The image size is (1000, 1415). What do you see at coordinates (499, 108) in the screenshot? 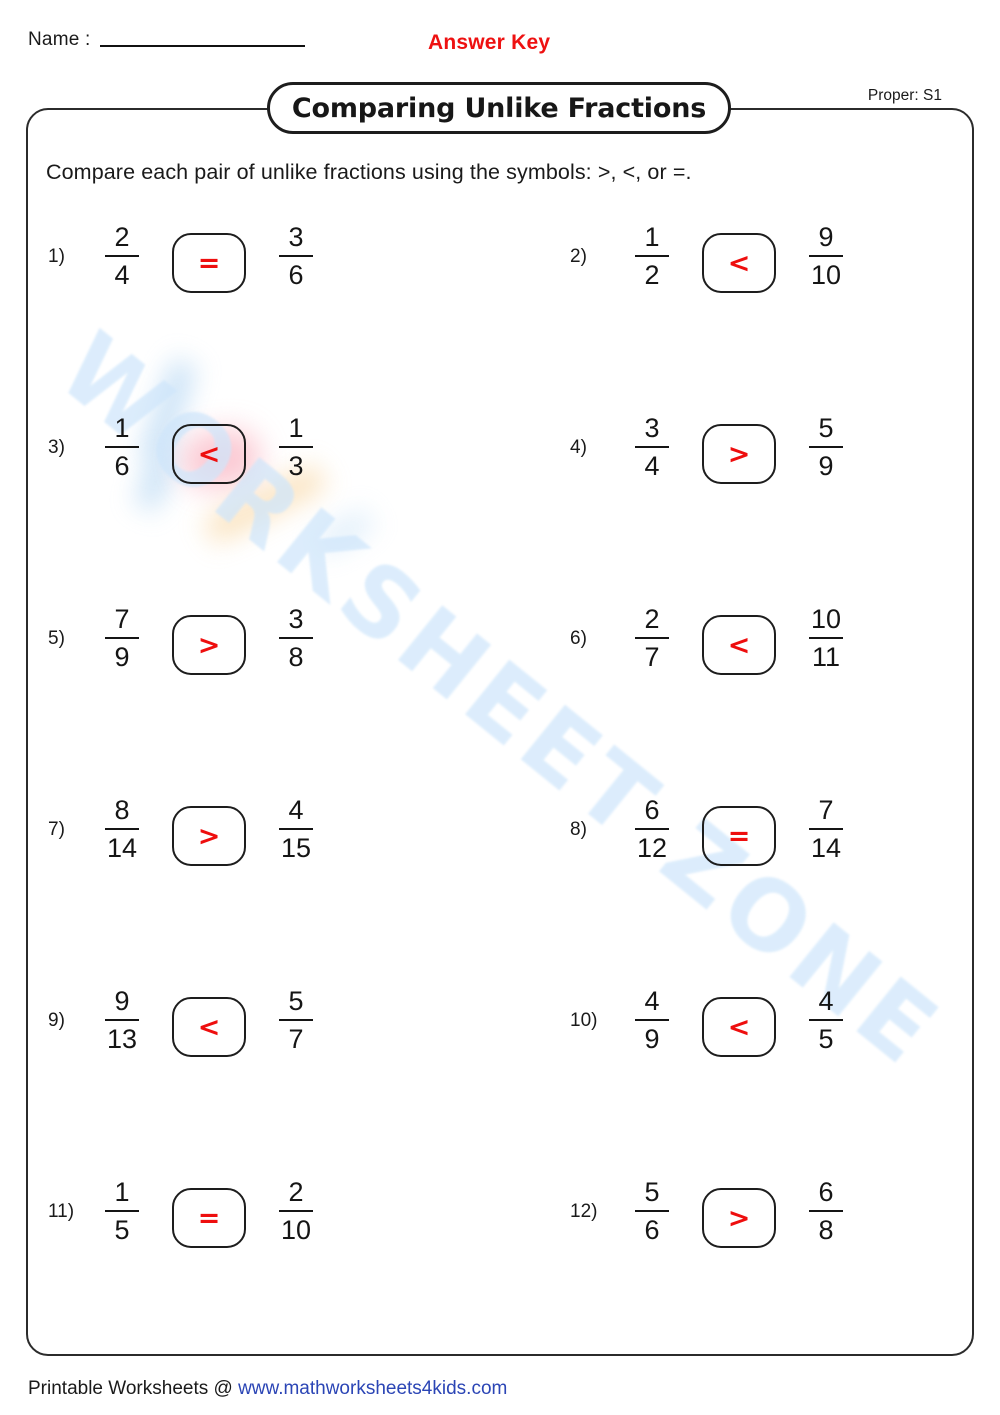
I see `page-title: Comparing Unlike Fractions` at bounding box center [499, 108].